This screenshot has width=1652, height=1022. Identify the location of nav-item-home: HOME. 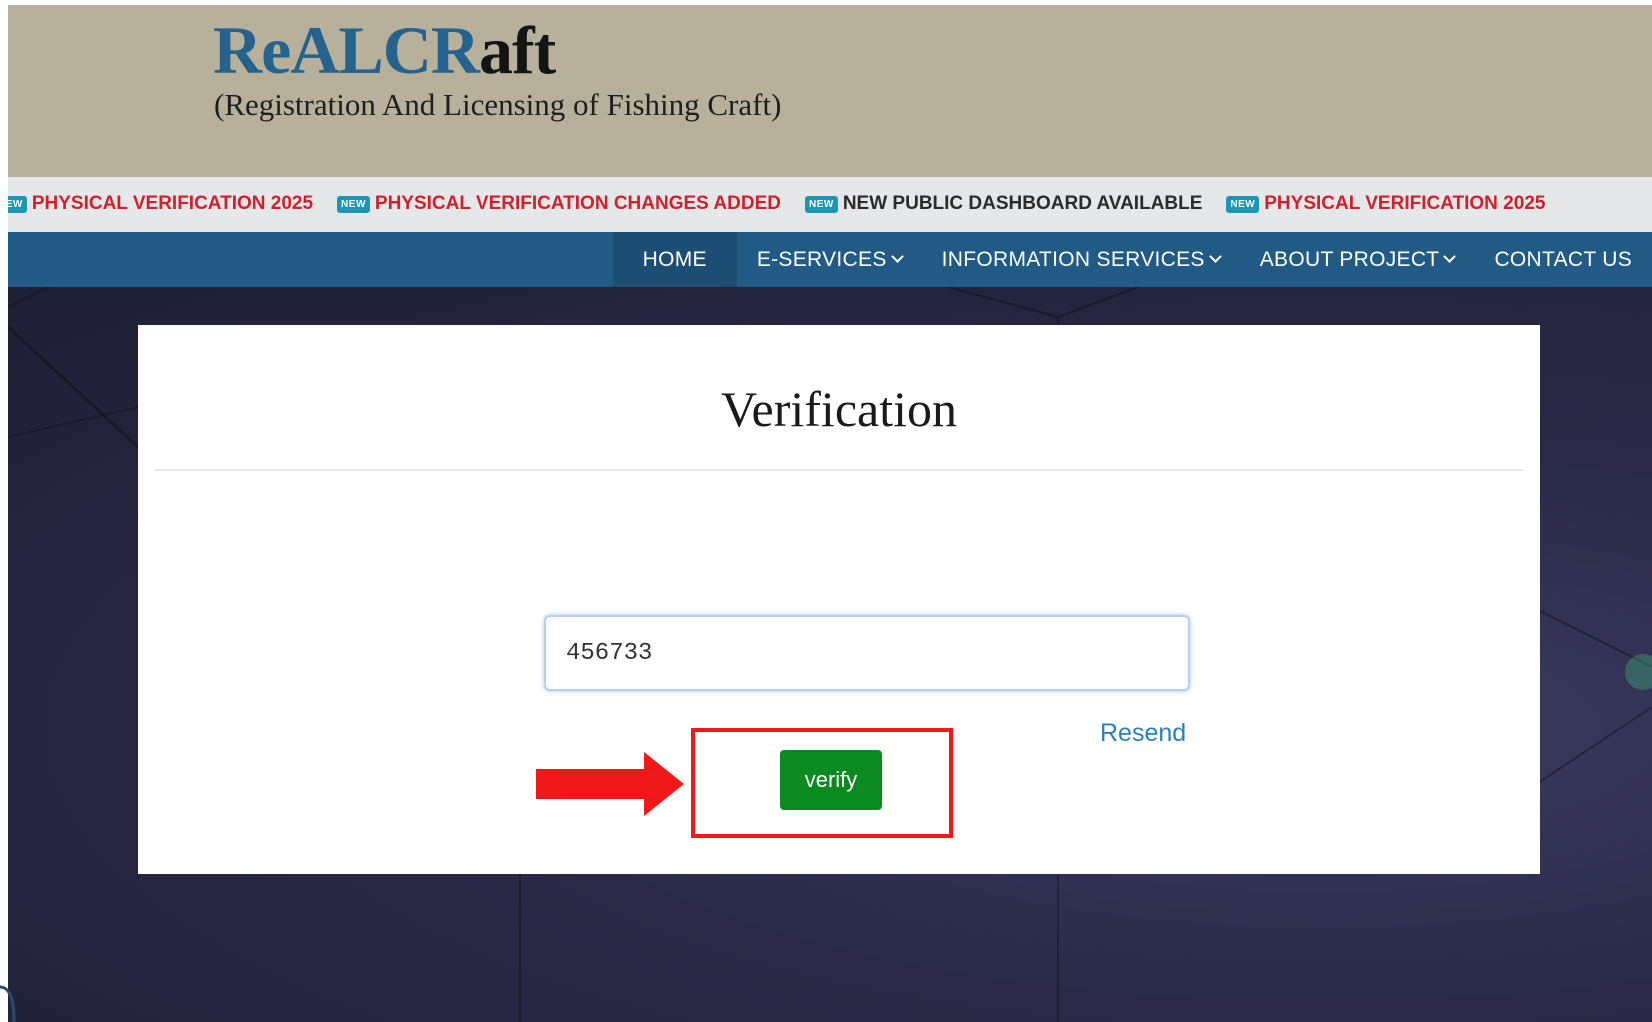
(674, 259).